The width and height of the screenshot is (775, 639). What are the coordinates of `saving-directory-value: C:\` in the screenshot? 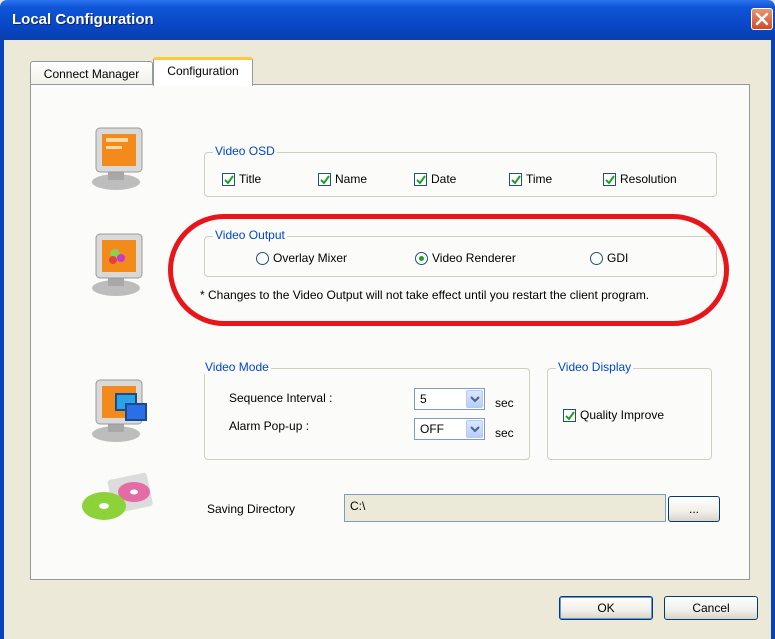 It's located at (358, 506).